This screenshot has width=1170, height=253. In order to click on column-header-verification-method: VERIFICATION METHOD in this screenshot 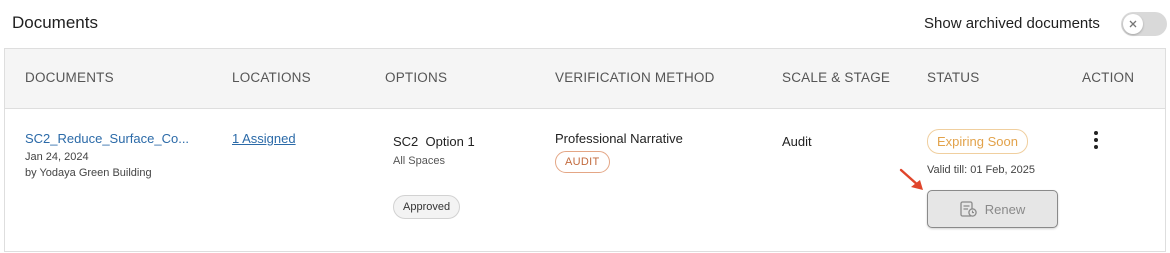, I will do `click(635, 77)`.